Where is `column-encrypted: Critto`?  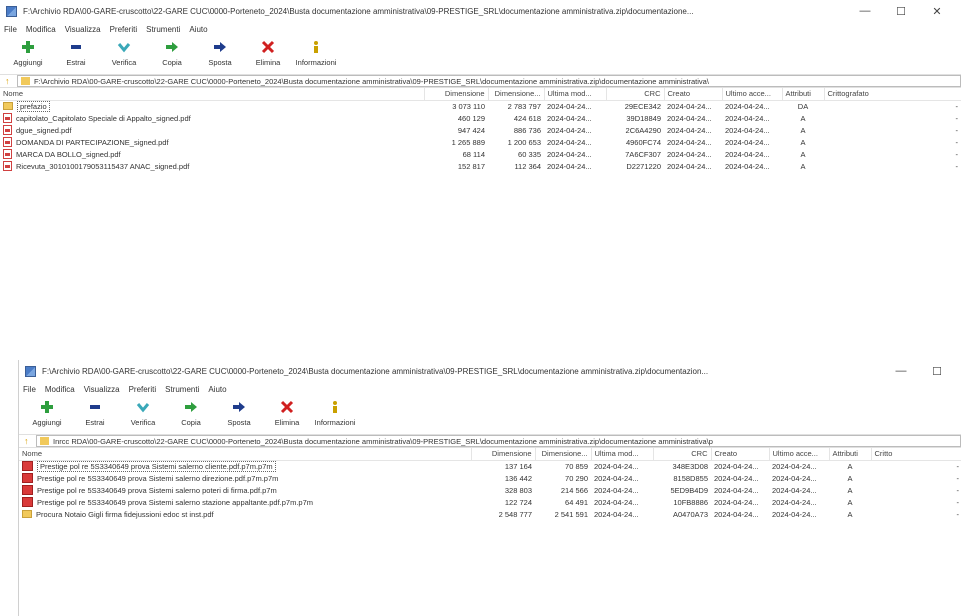 column-encrypted: Critto is located at coordinates (916, 454).